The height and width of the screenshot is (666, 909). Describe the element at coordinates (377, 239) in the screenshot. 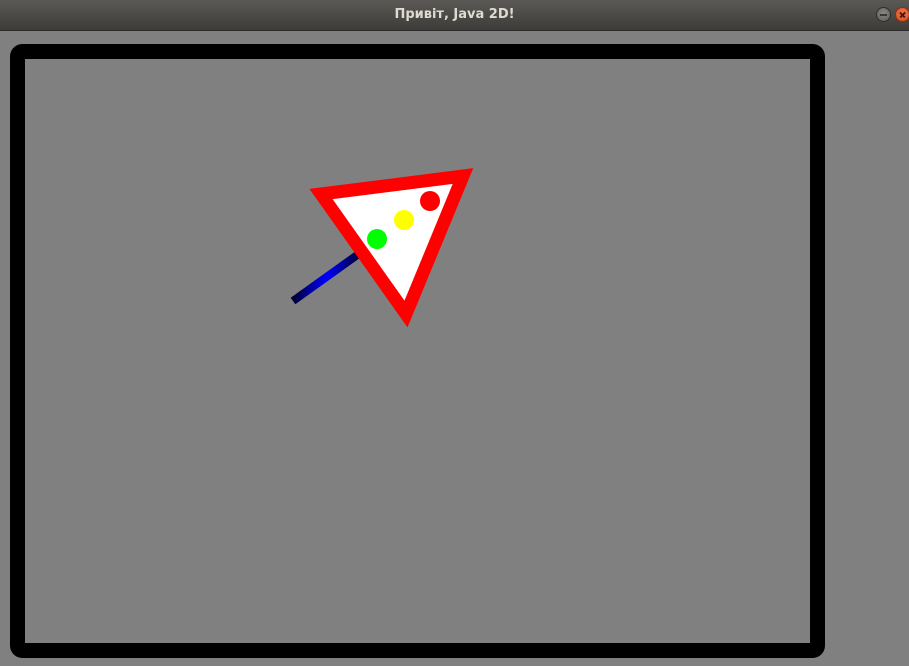

I see `green-light` at that location.